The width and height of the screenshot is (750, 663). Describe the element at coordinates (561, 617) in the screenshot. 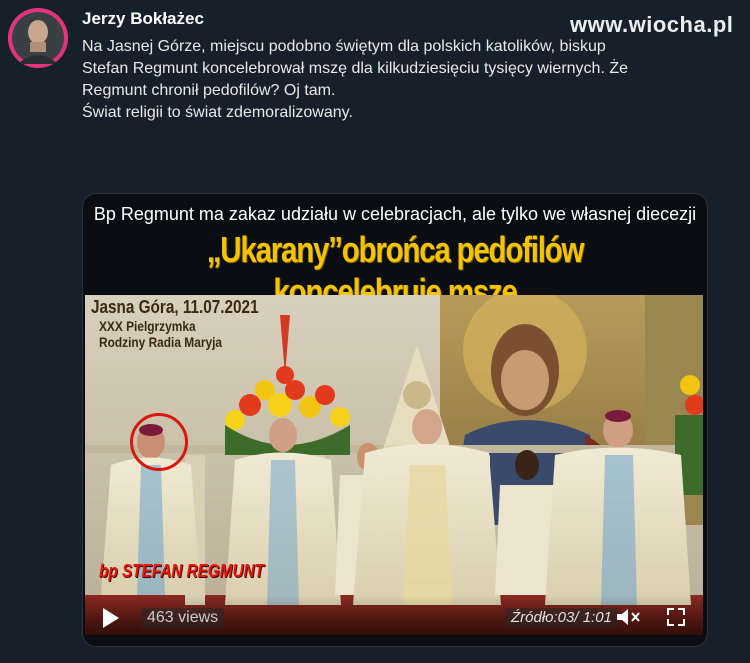

I see `video-time: Źródło:03/ 1:01` at that location.